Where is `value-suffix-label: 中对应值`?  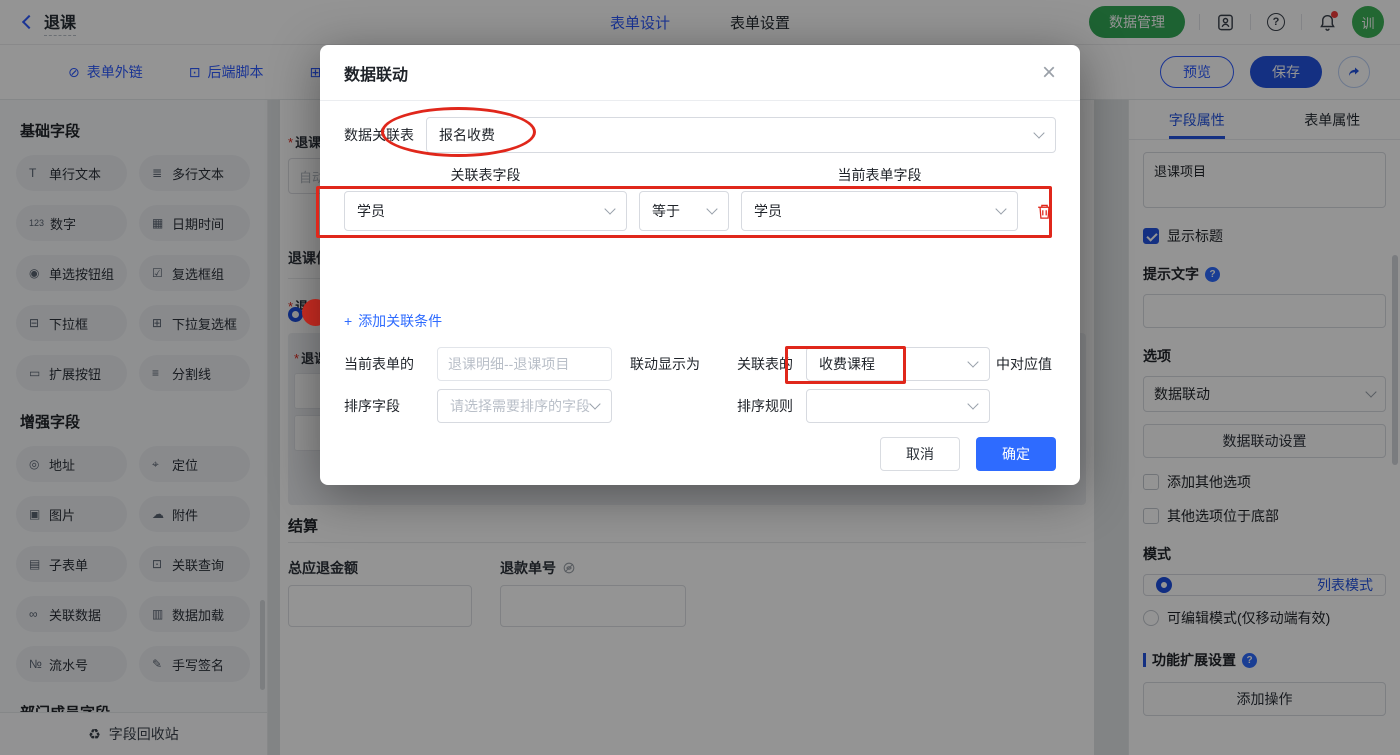 value-suffix-label: 中对应值 is located at coordinates (1024, 364).